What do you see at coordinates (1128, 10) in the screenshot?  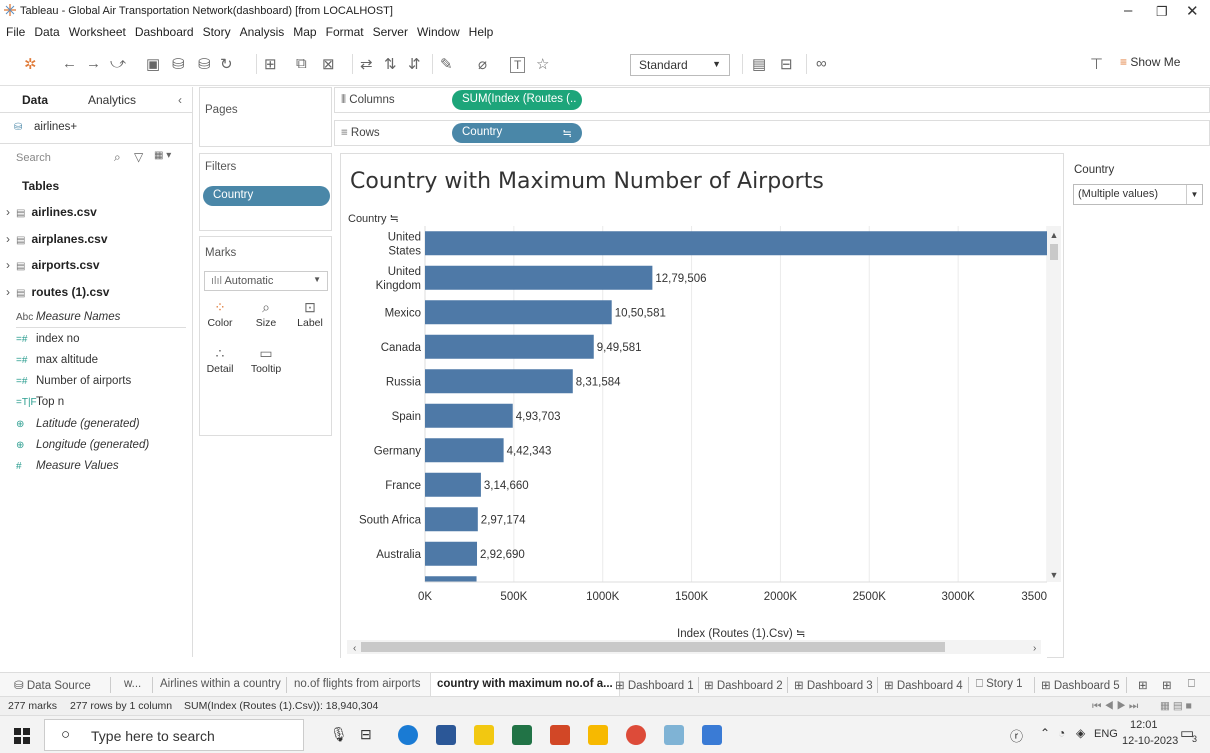 I see `minimize-button: –` at bounding box center [1128, 10].